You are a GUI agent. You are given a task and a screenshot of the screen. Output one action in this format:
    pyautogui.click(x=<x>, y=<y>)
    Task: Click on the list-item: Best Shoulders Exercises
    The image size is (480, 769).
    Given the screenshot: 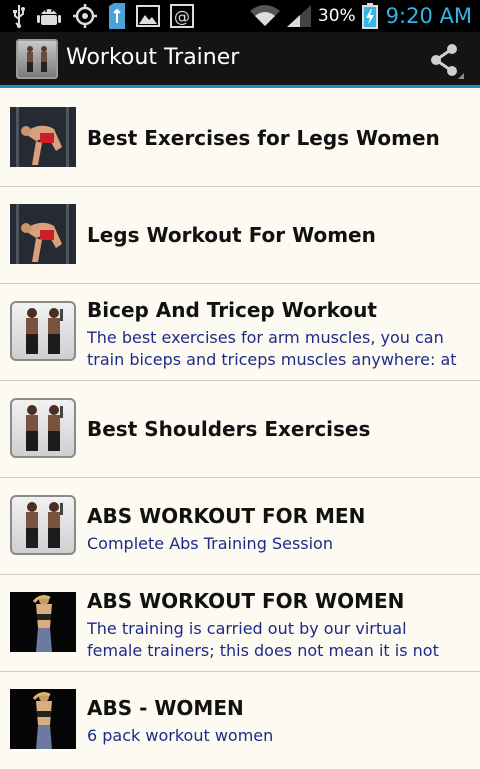 What is the action you would take?
    pyautogui.click(x=240, y=429)
    